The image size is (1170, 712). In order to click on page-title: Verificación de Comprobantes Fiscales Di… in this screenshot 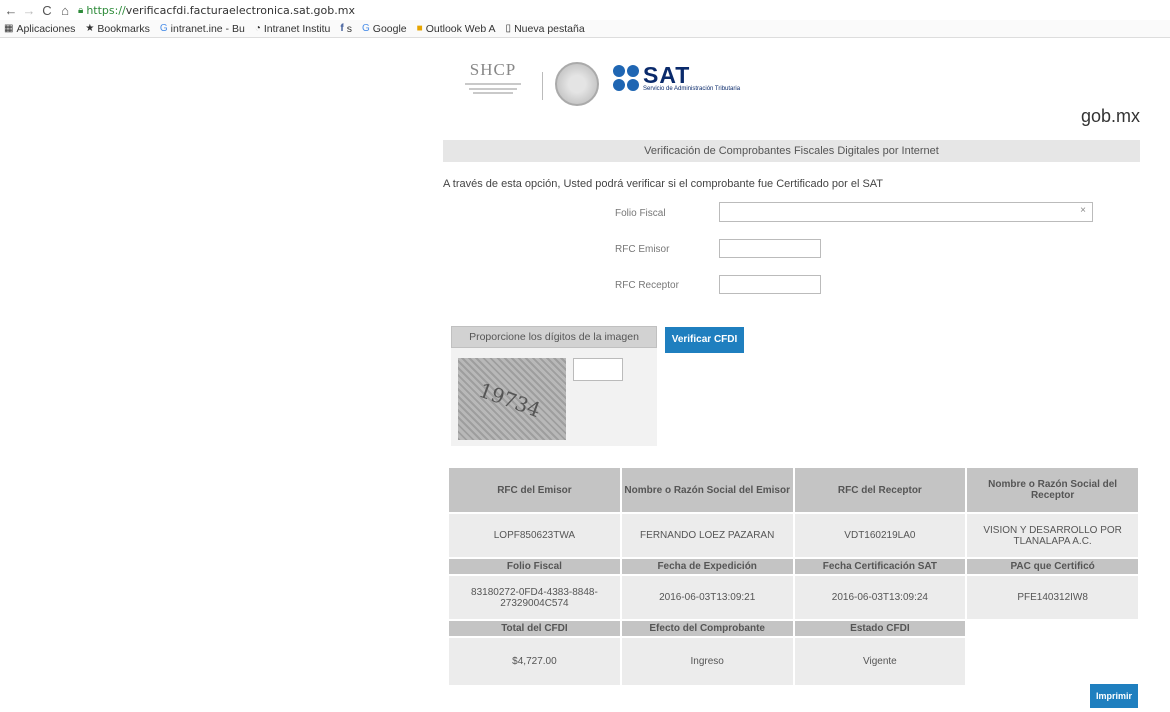, I will do `click(791, 151)`.